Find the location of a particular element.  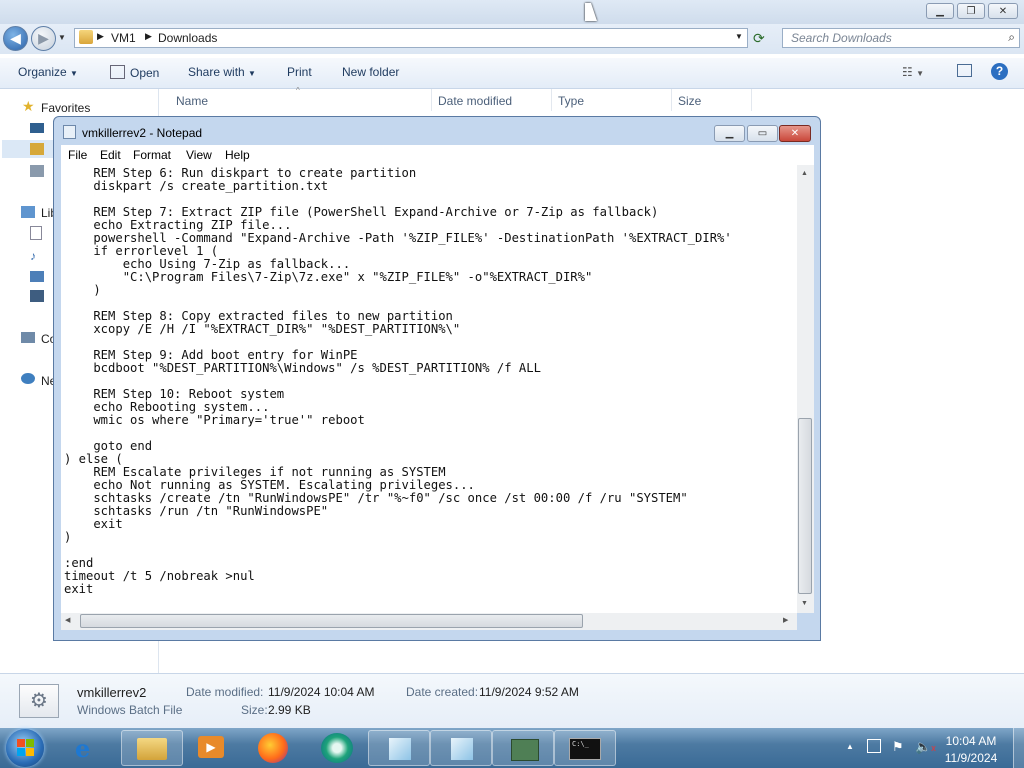

restore-icon: ❐ is located at coordinates (971, 11).